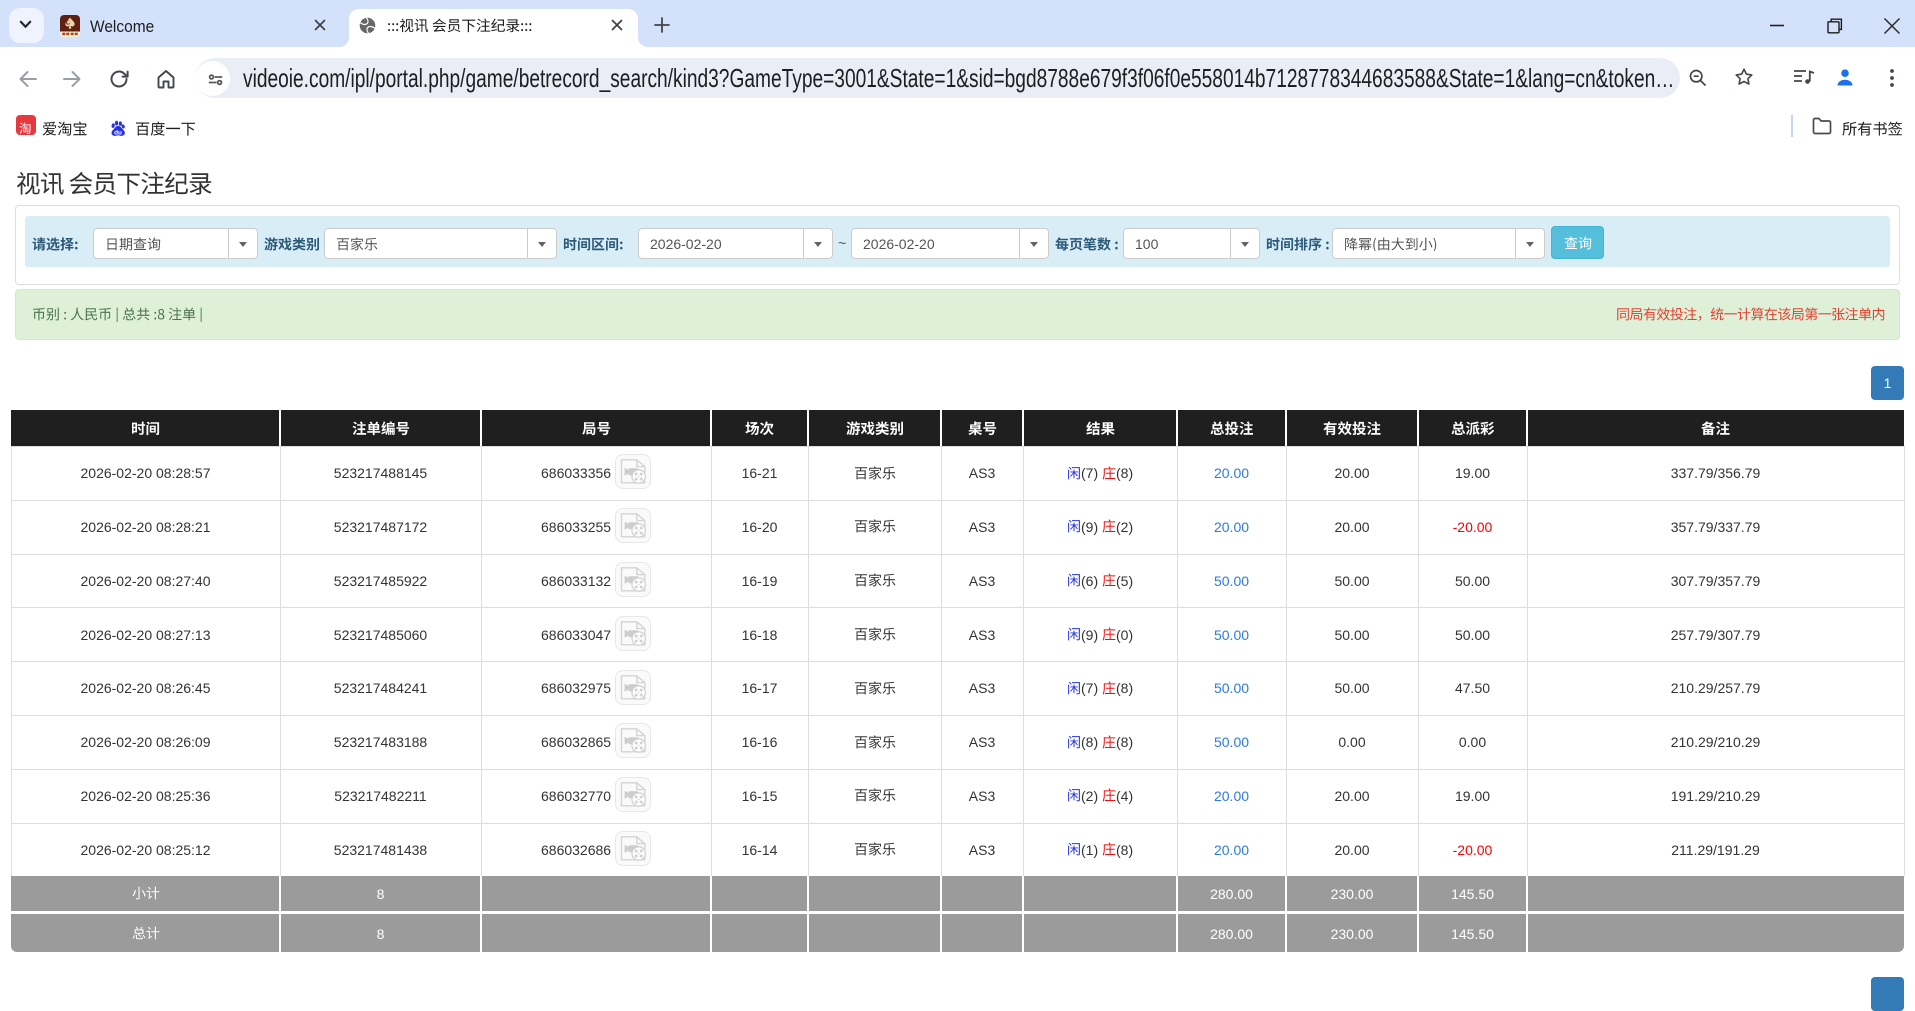 The height and width of the screenshot is (1011, 1915). What do you see at coordinates (118, 132) in the screenshot?
I see `svg-text: du` at bounding box center [118, 132].